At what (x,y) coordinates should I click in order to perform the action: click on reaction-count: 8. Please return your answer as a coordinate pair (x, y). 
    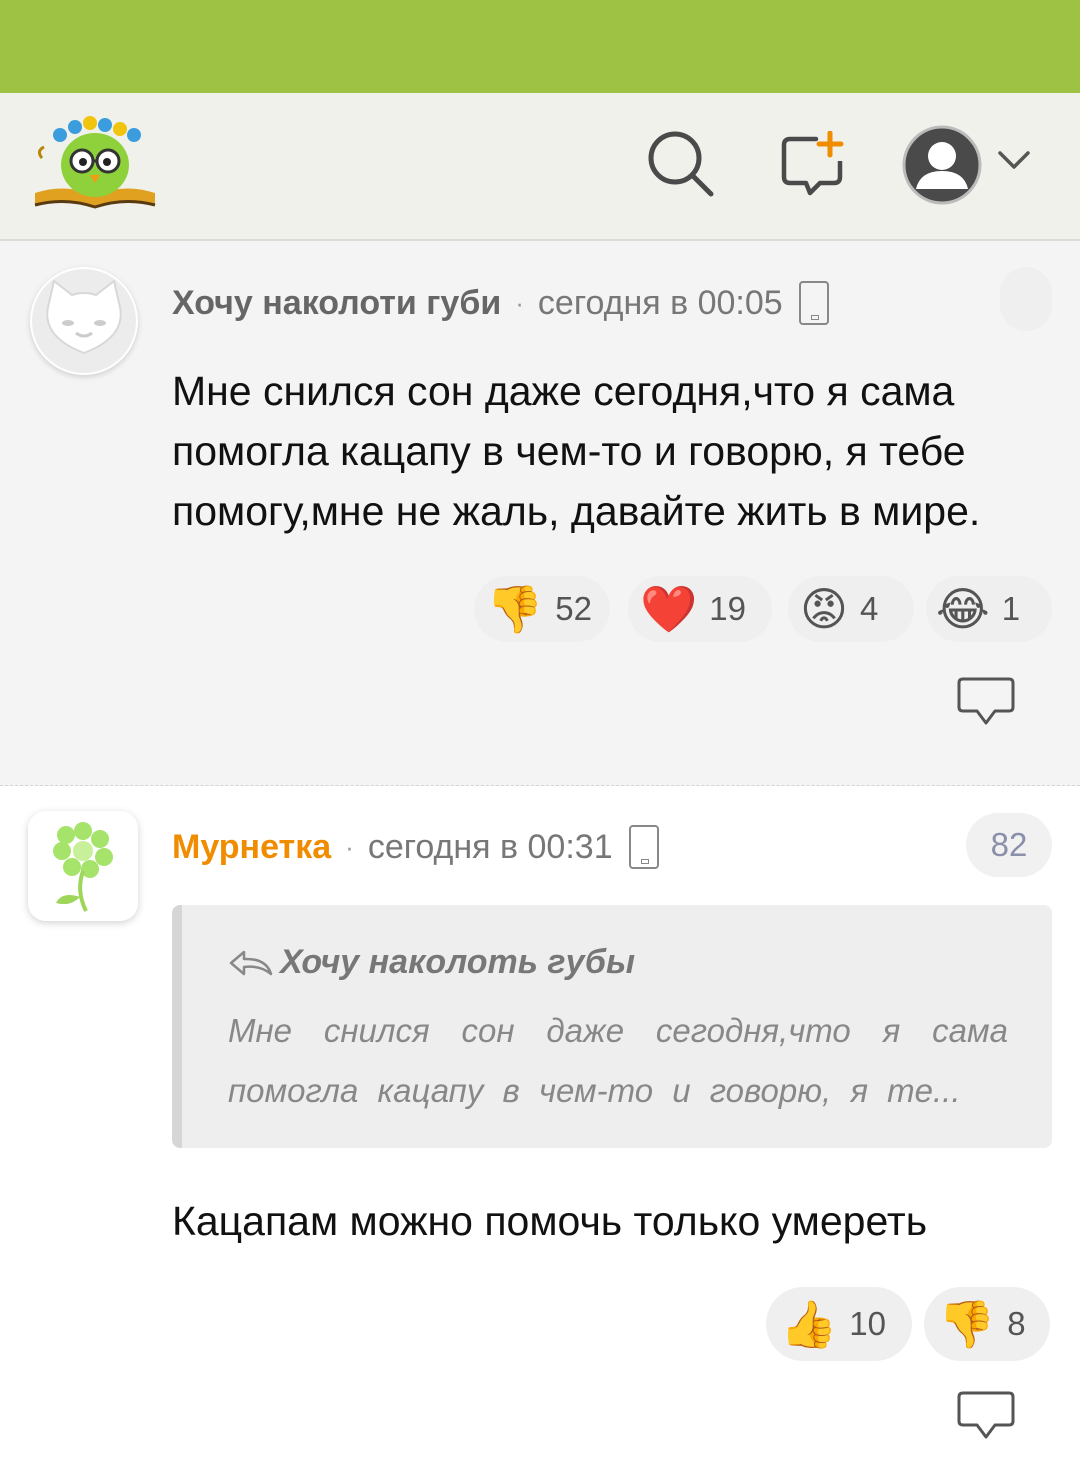
    Looking at the image, I should click on (1016, 1323).